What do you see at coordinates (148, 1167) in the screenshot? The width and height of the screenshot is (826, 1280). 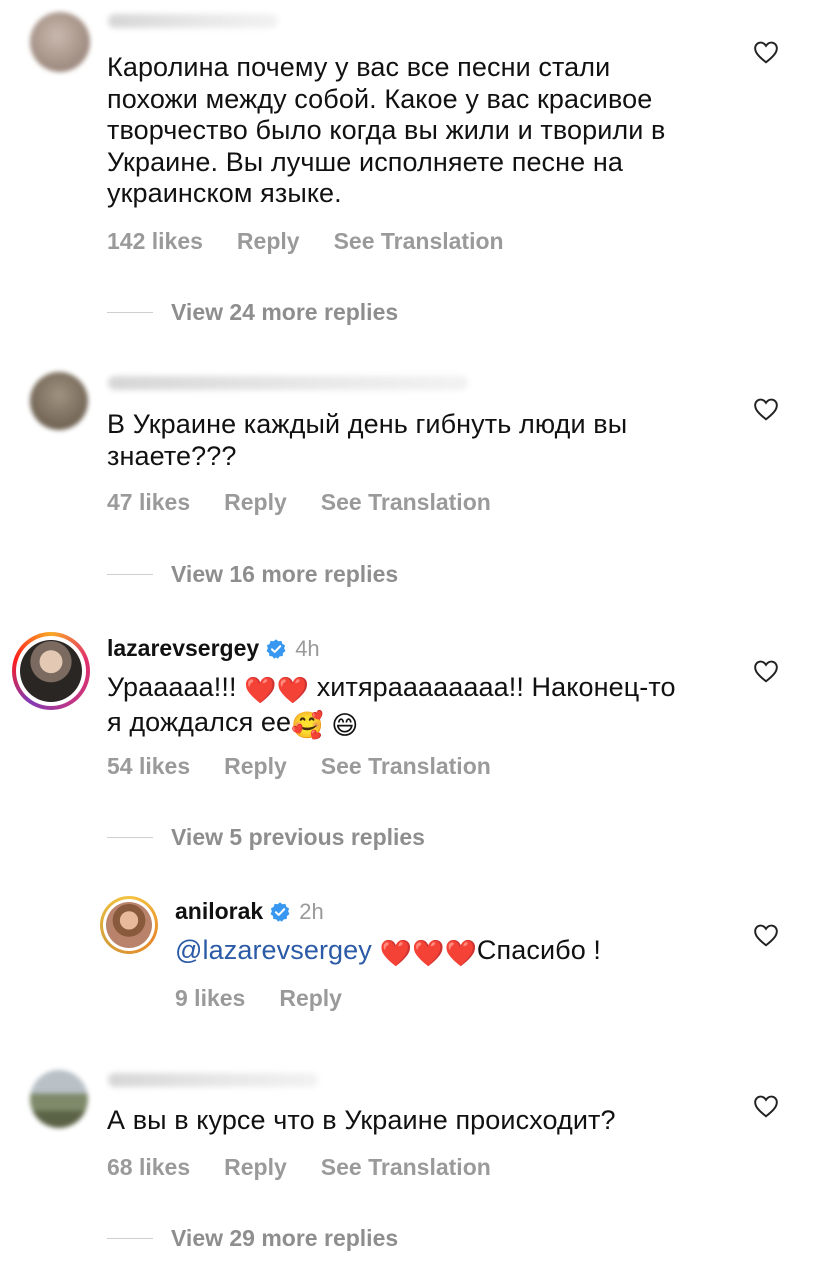 I see `likes-count: 68 likes` at bounding box center [148, 1167].